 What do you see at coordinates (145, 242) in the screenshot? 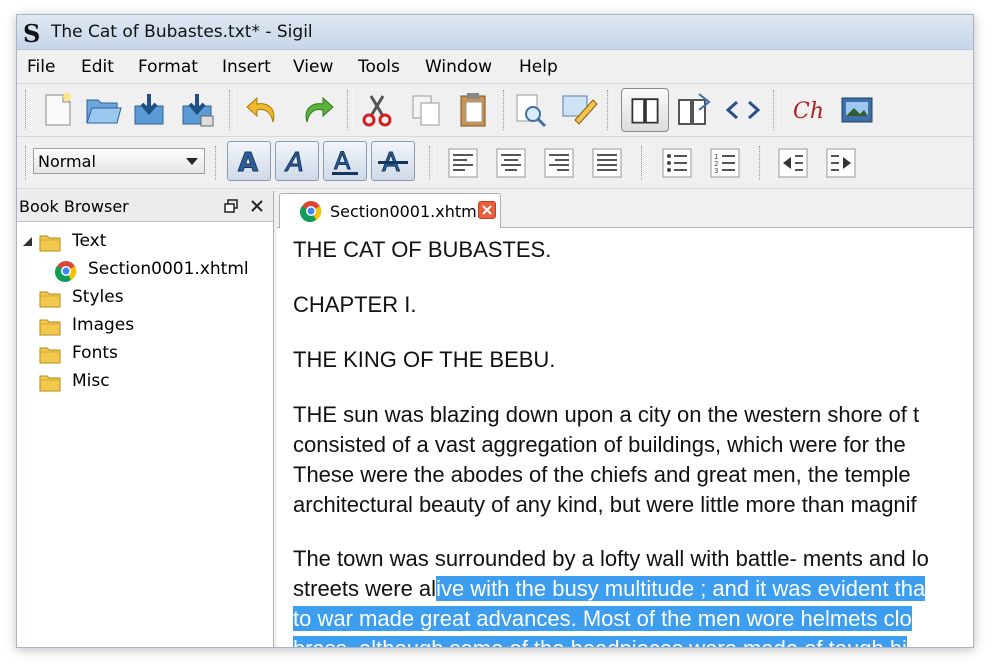
I see `tree-item-text-folder: Text` at bounding box center [145, 242].